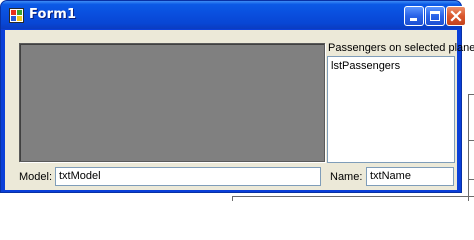  What do you see at coordinates (414, 16) in the screenshot?
I see `minimize-button` at bounding box center [414, 16].